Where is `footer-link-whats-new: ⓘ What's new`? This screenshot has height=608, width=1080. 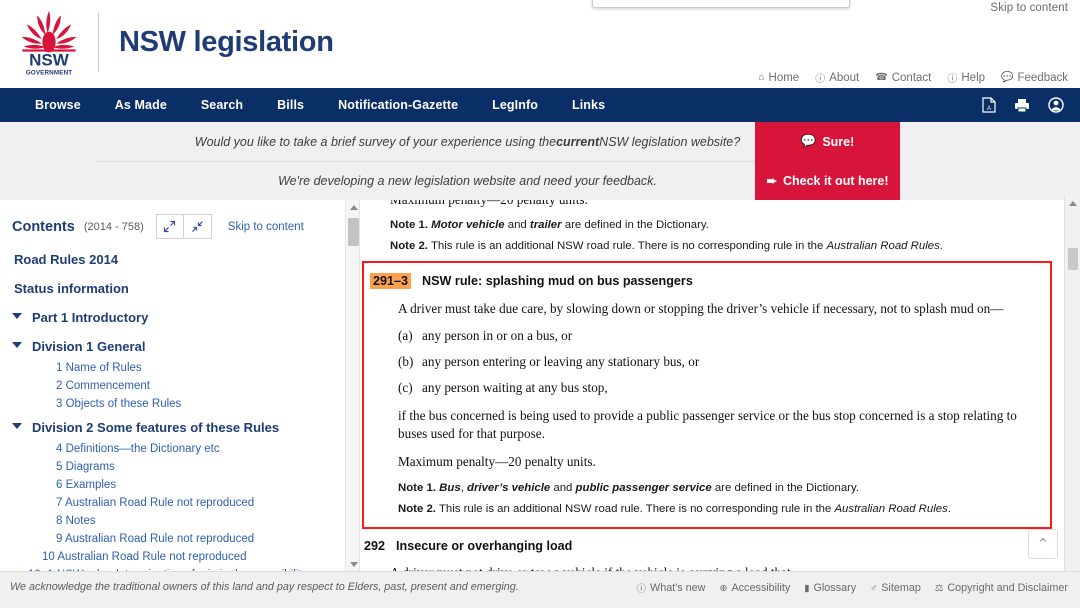
footer-link-whats-new: ⓘ What's new is located at coordinates (671, 588).